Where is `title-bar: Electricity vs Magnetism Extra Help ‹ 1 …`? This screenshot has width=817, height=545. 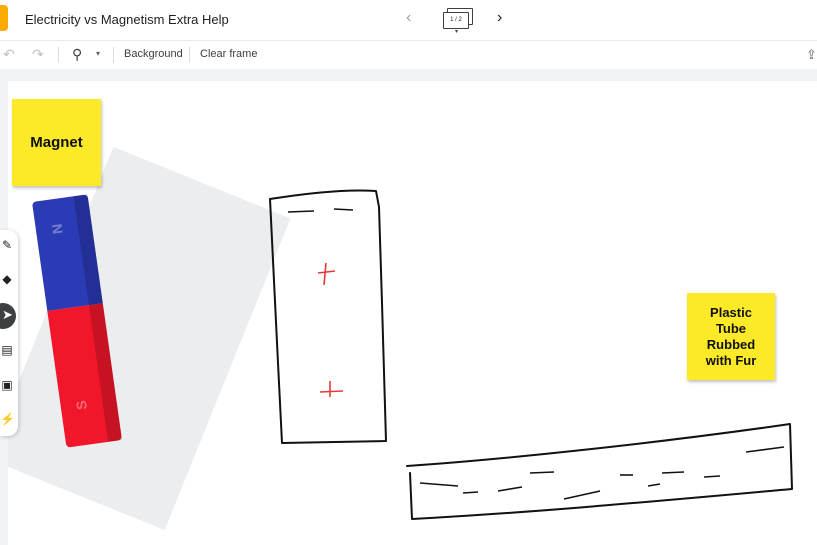
title-bar: Electricity vs Magnetism Extra Help ‹ 1 … is located at coordinates (408, 20).